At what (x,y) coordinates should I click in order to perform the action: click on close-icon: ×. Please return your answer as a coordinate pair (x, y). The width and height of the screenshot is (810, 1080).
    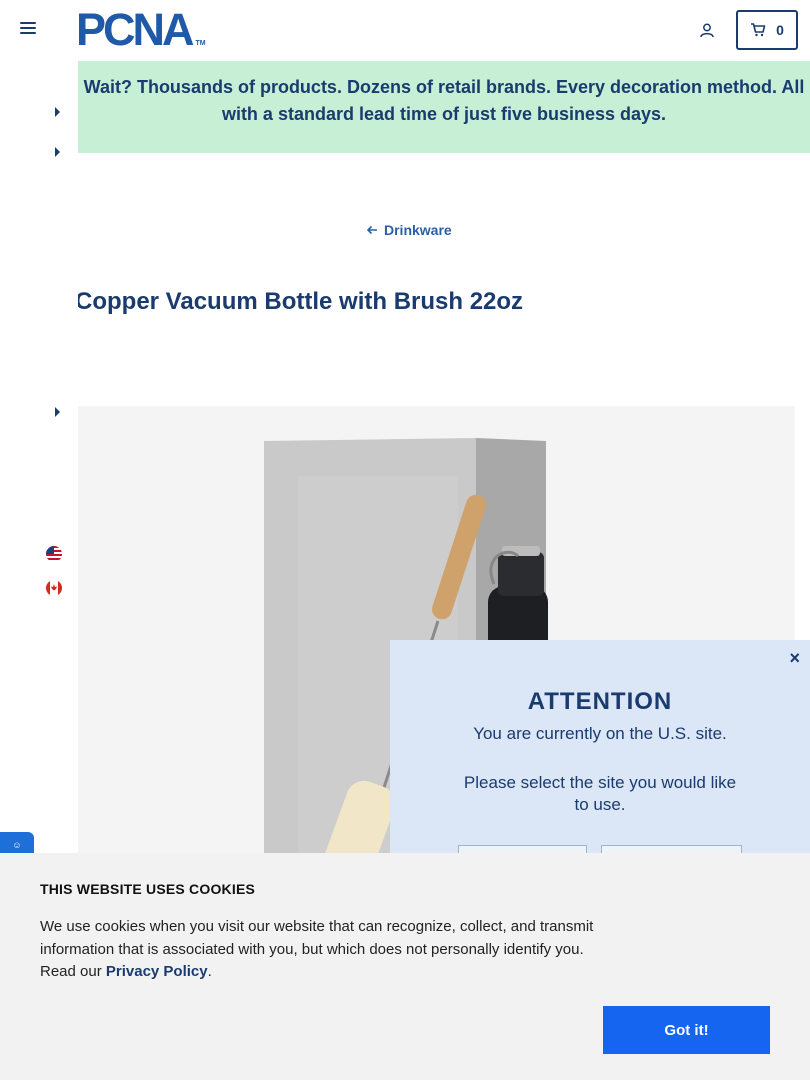
    Looking at the image, I should click on (794, 658).